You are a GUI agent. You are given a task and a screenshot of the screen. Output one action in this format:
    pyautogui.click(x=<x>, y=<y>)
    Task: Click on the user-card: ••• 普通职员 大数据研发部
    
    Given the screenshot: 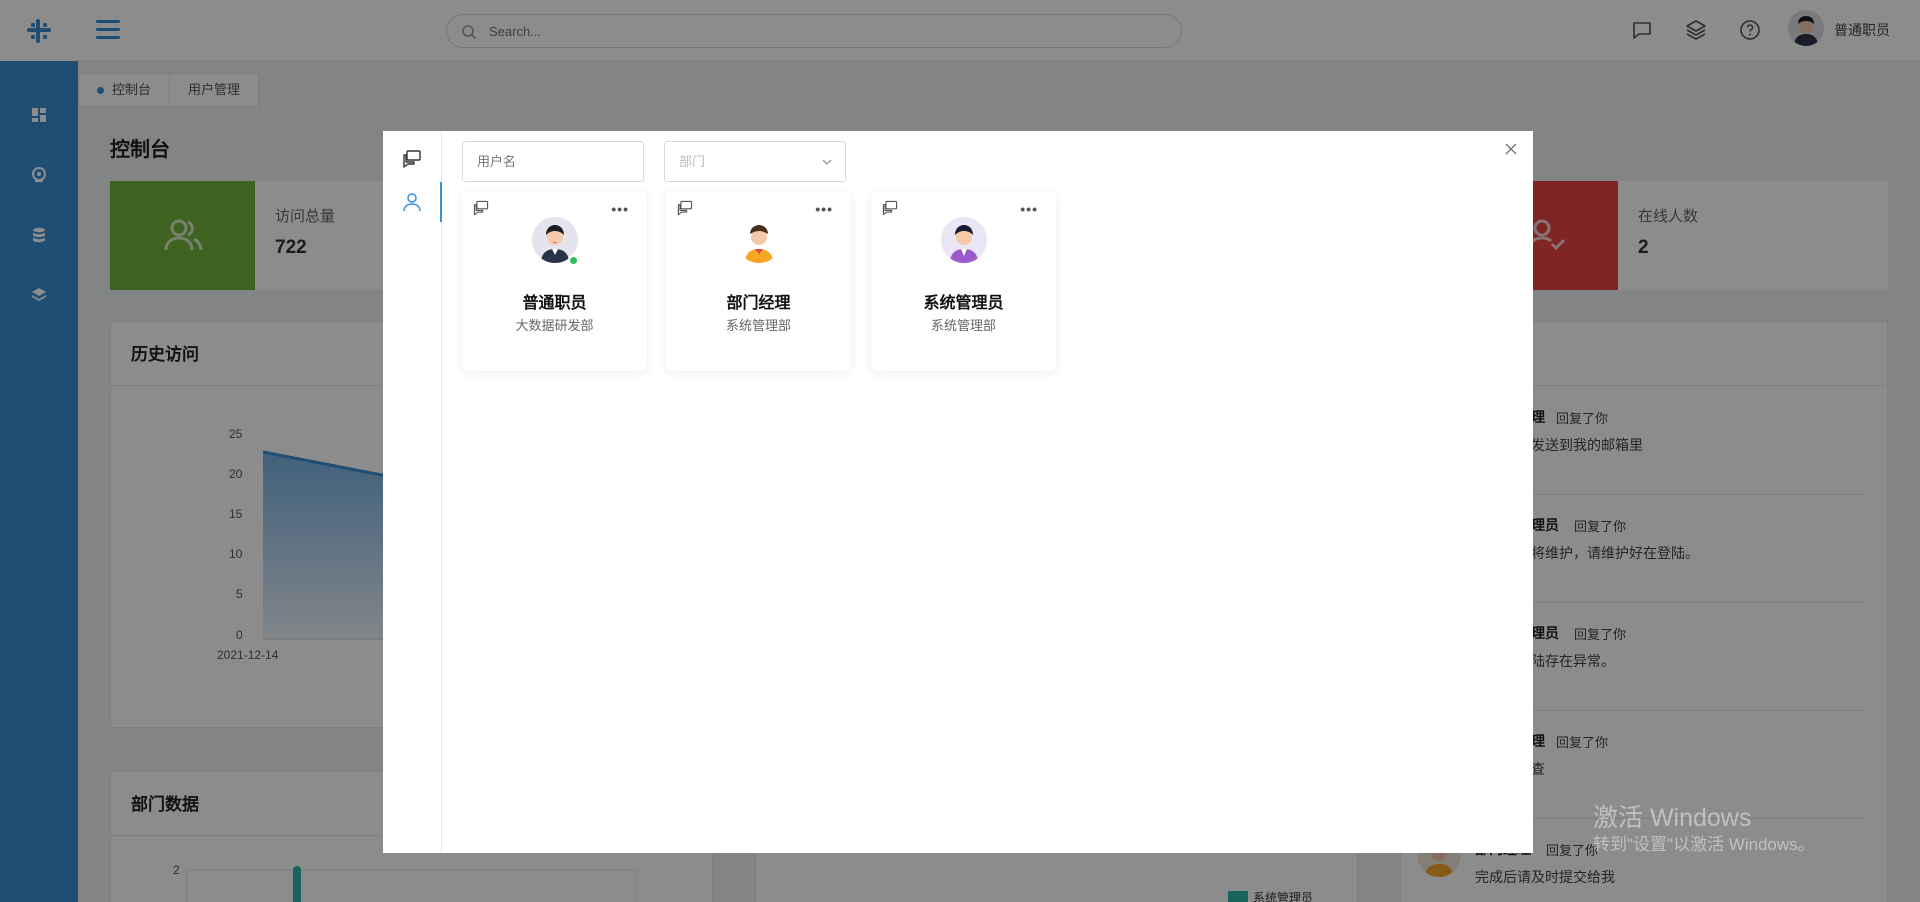 What is the action you would take?
    pyautogui.click(x=554, y=281)
    